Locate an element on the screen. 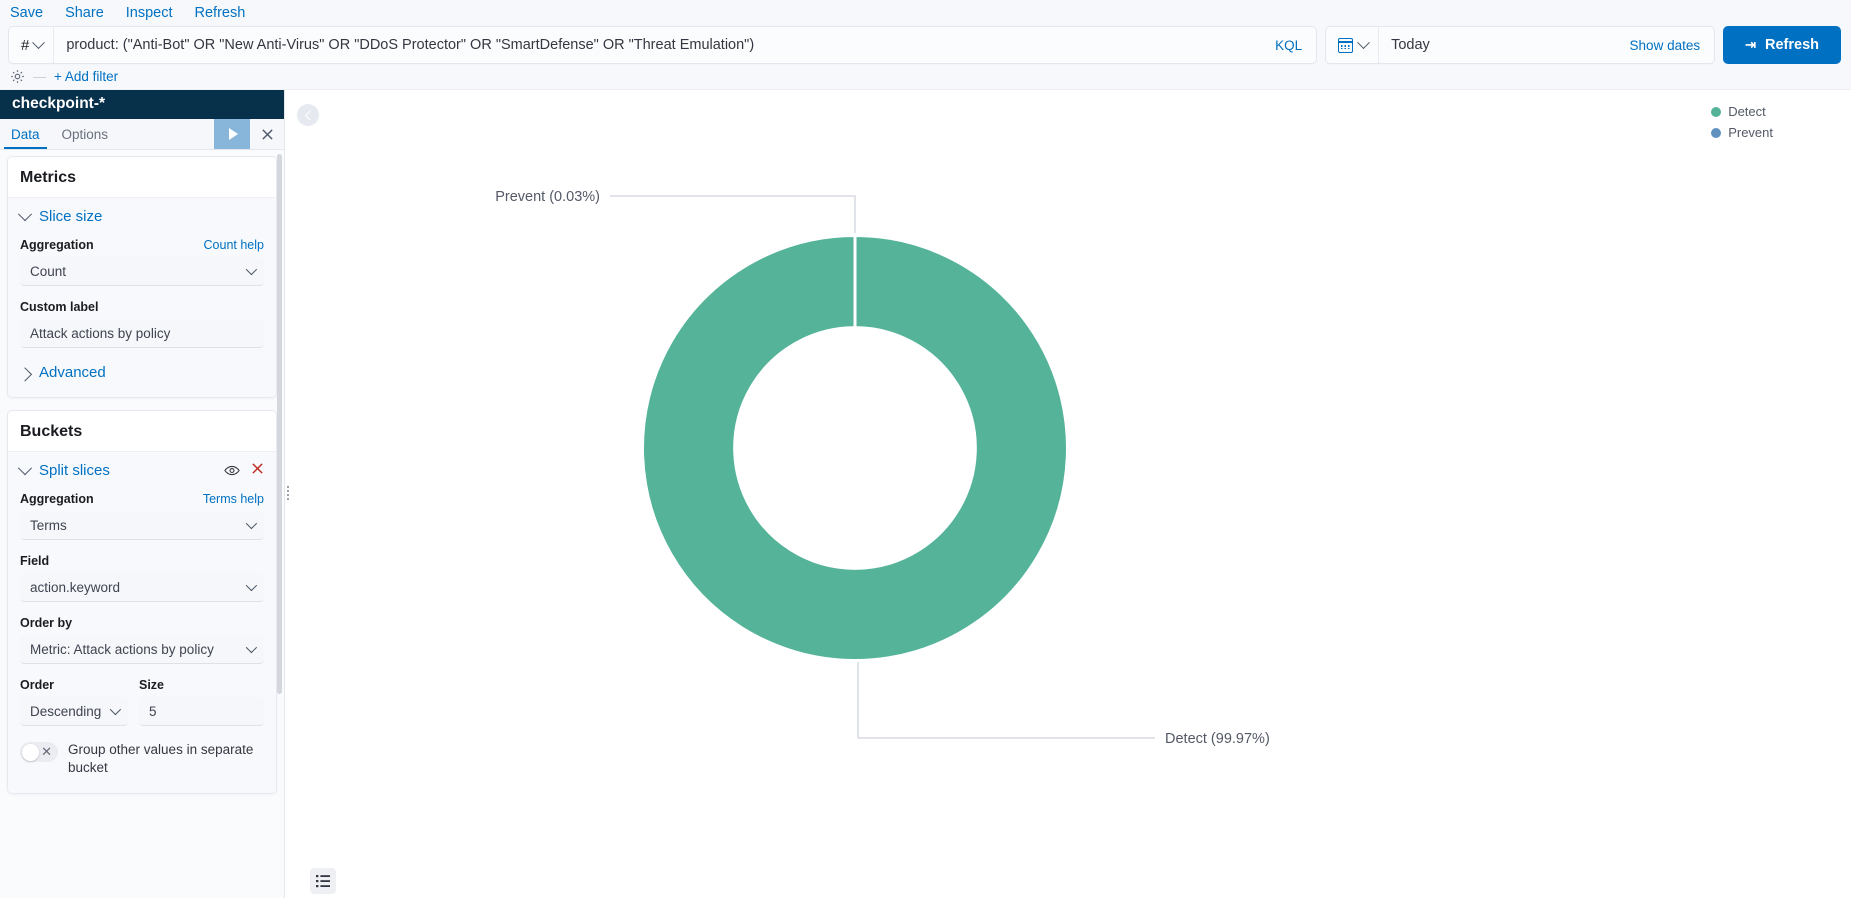  hash-icon: # is located at coordinates (25, 45).